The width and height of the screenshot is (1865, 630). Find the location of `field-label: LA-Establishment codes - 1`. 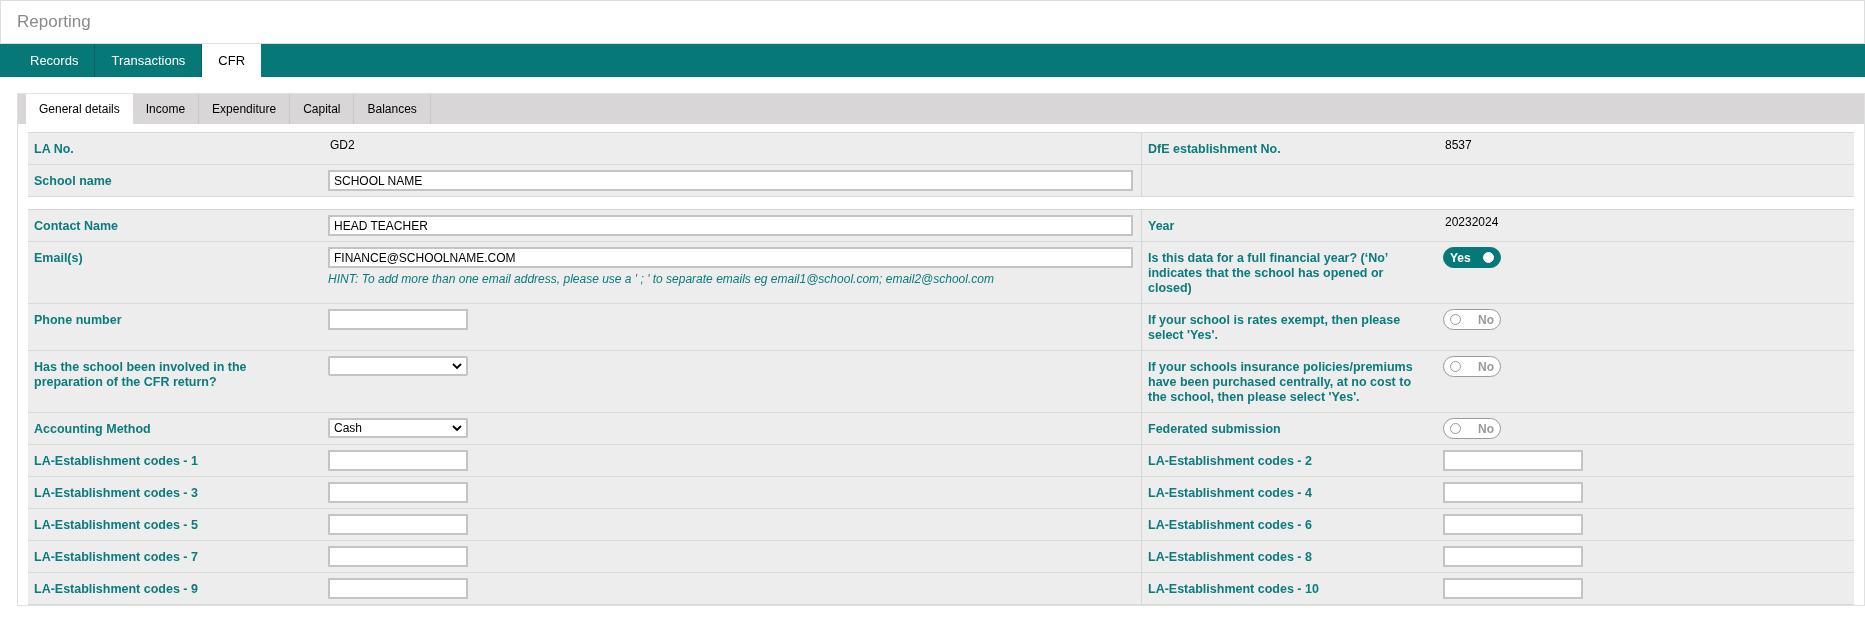

field-label: LA-Establishment codes - 1 is located at coordinates (116, 461).